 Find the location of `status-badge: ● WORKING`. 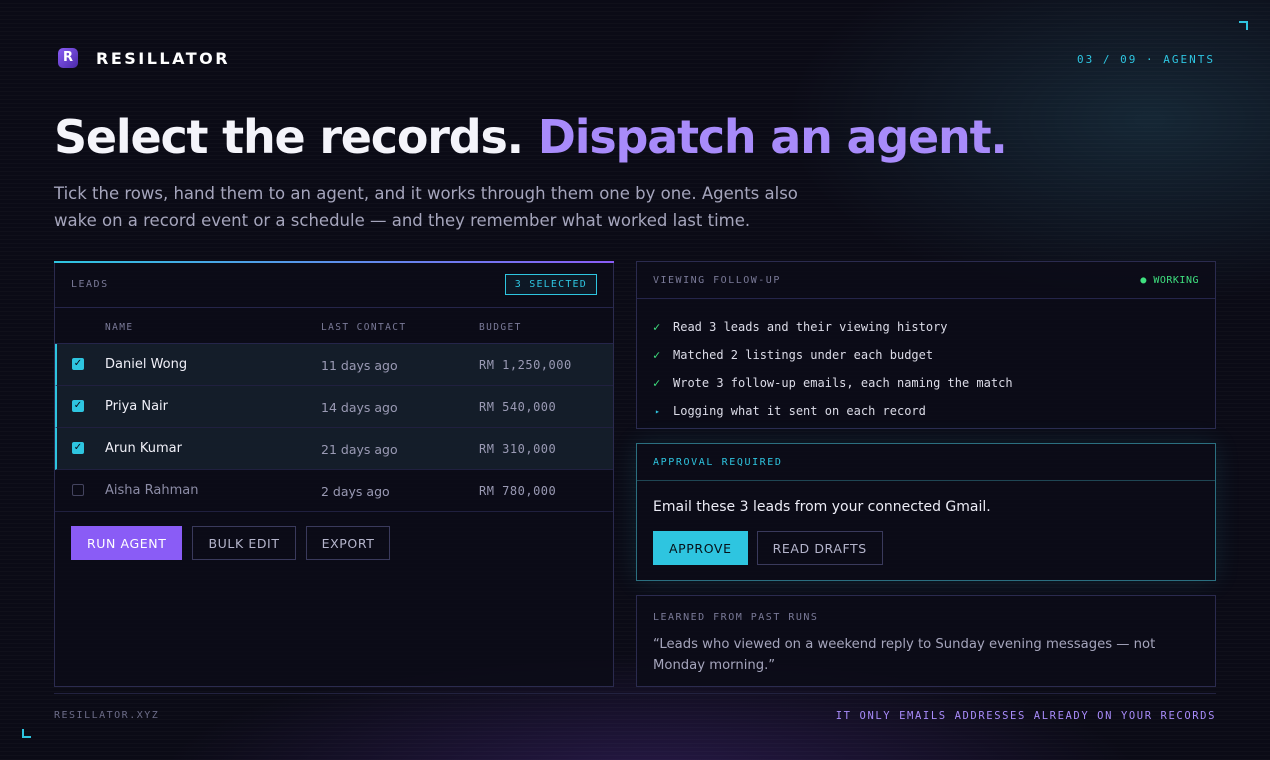

status-badge: ● WORKING is located at coordinates (1169, 280).